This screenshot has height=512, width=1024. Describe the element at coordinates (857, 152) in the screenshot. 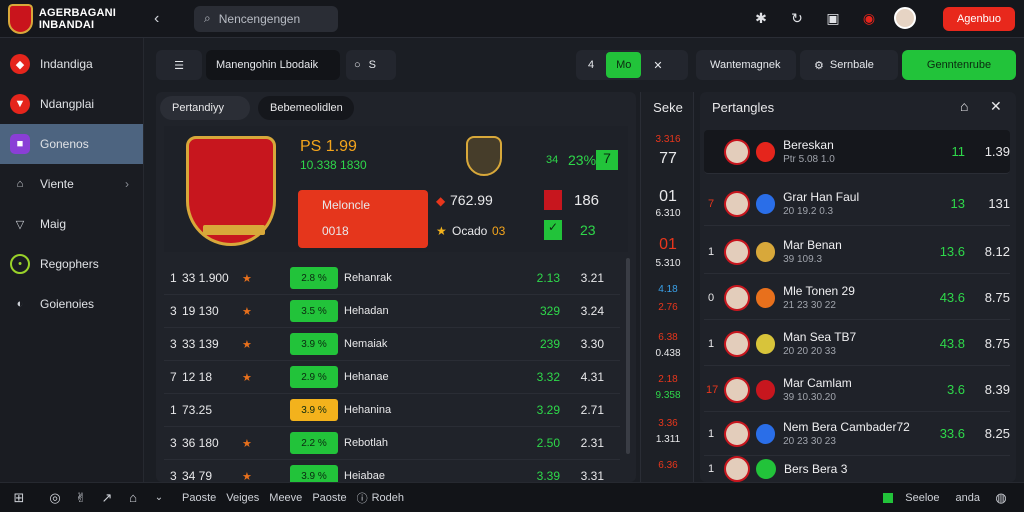

I see `list-item: Bereskan Ptr 5.08 1.0 11 1.39` at that location.